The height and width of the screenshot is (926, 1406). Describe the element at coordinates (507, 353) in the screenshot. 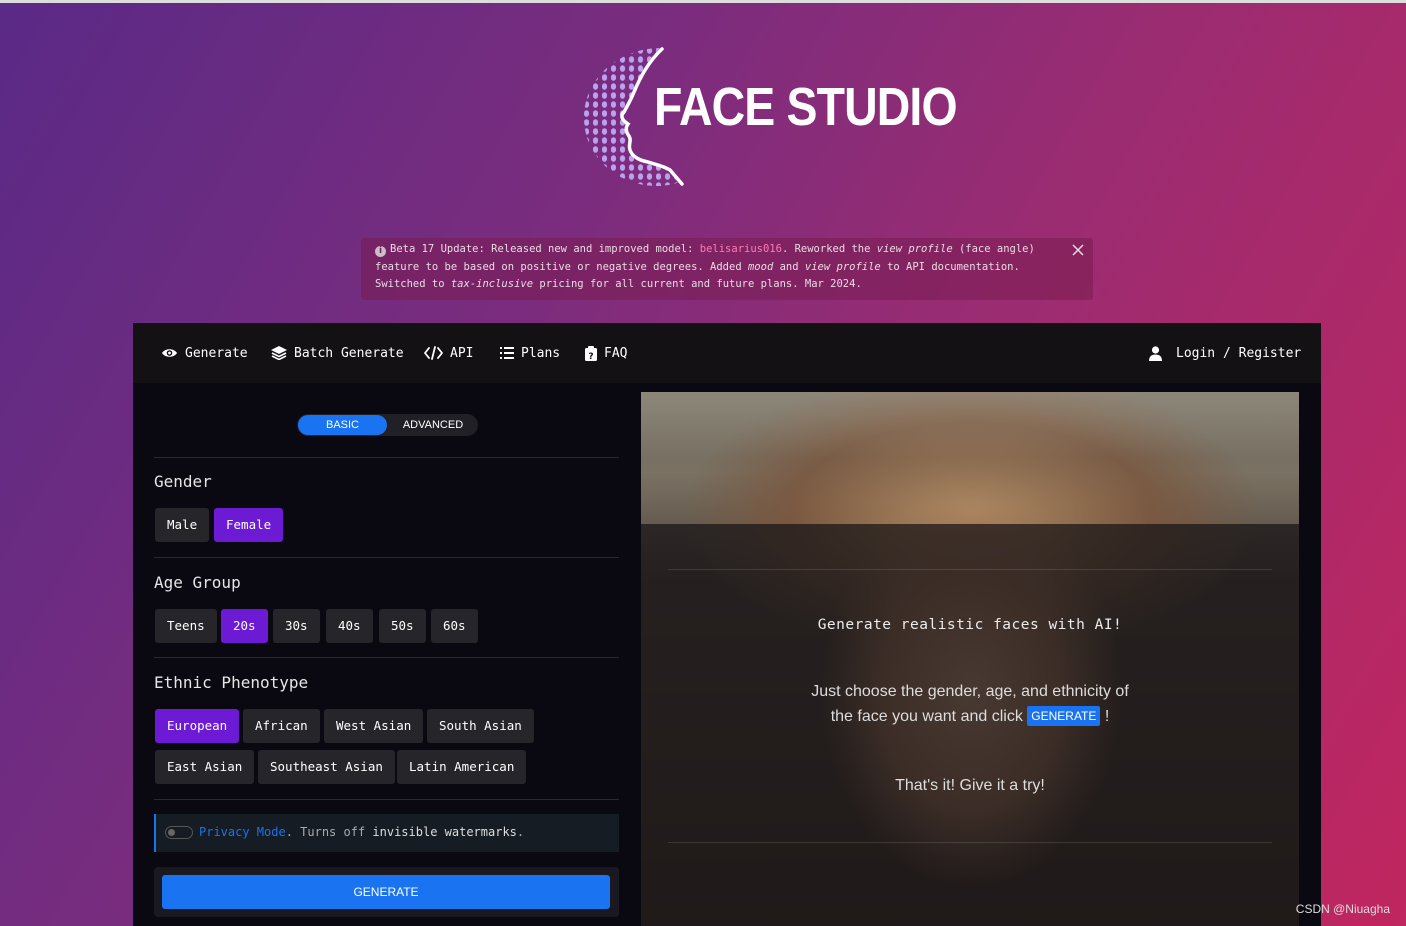

I see `list-icon` at that location.